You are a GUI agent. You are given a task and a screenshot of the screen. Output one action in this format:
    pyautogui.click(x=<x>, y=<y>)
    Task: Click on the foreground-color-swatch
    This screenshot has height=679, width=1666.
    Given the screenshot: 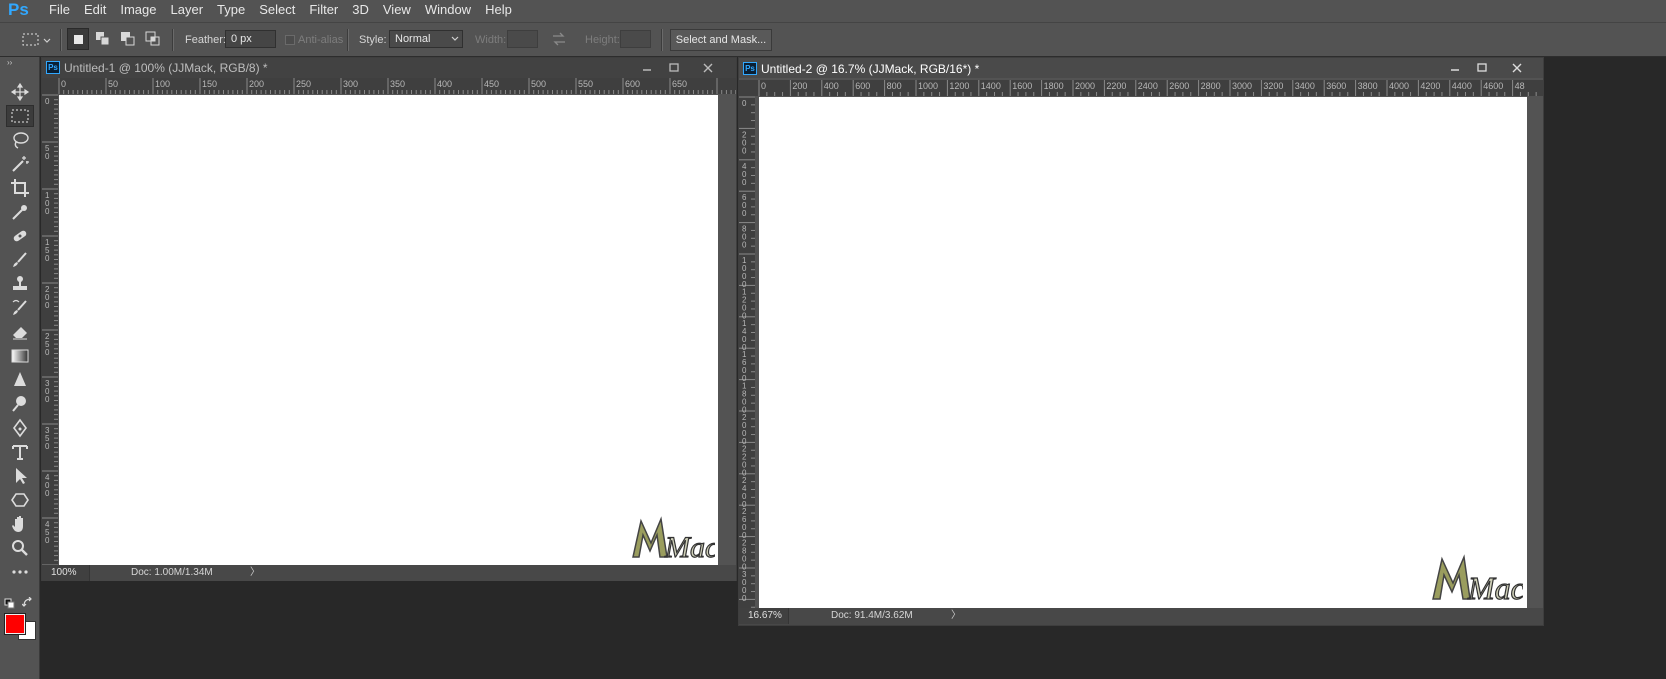 What is the action you would take?
    pyautogui.click(x=15, y=624)
    